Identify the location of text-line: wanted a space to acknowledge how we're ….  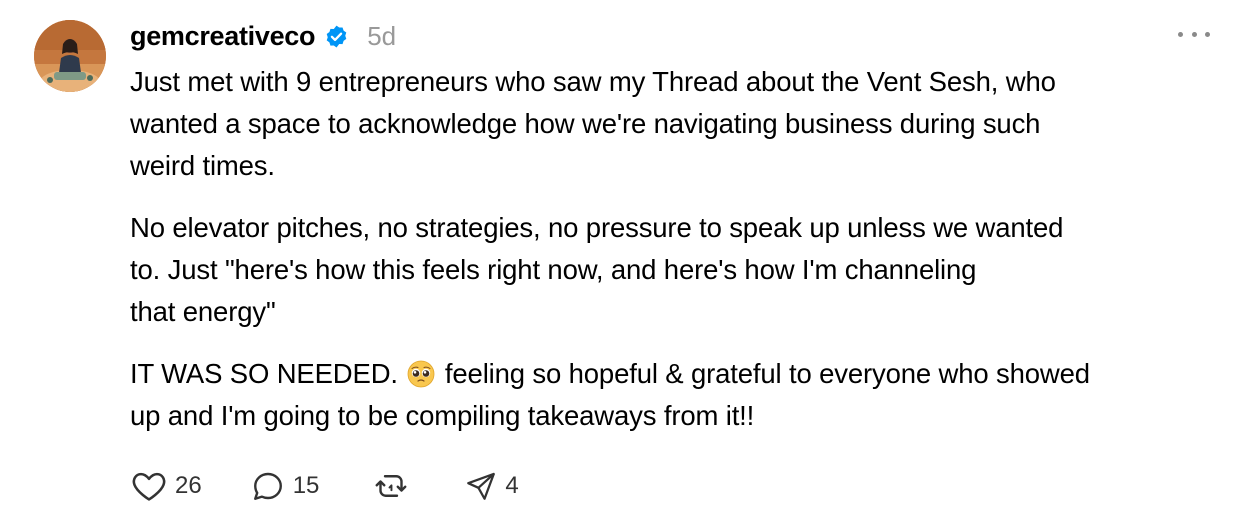
(585, 123).